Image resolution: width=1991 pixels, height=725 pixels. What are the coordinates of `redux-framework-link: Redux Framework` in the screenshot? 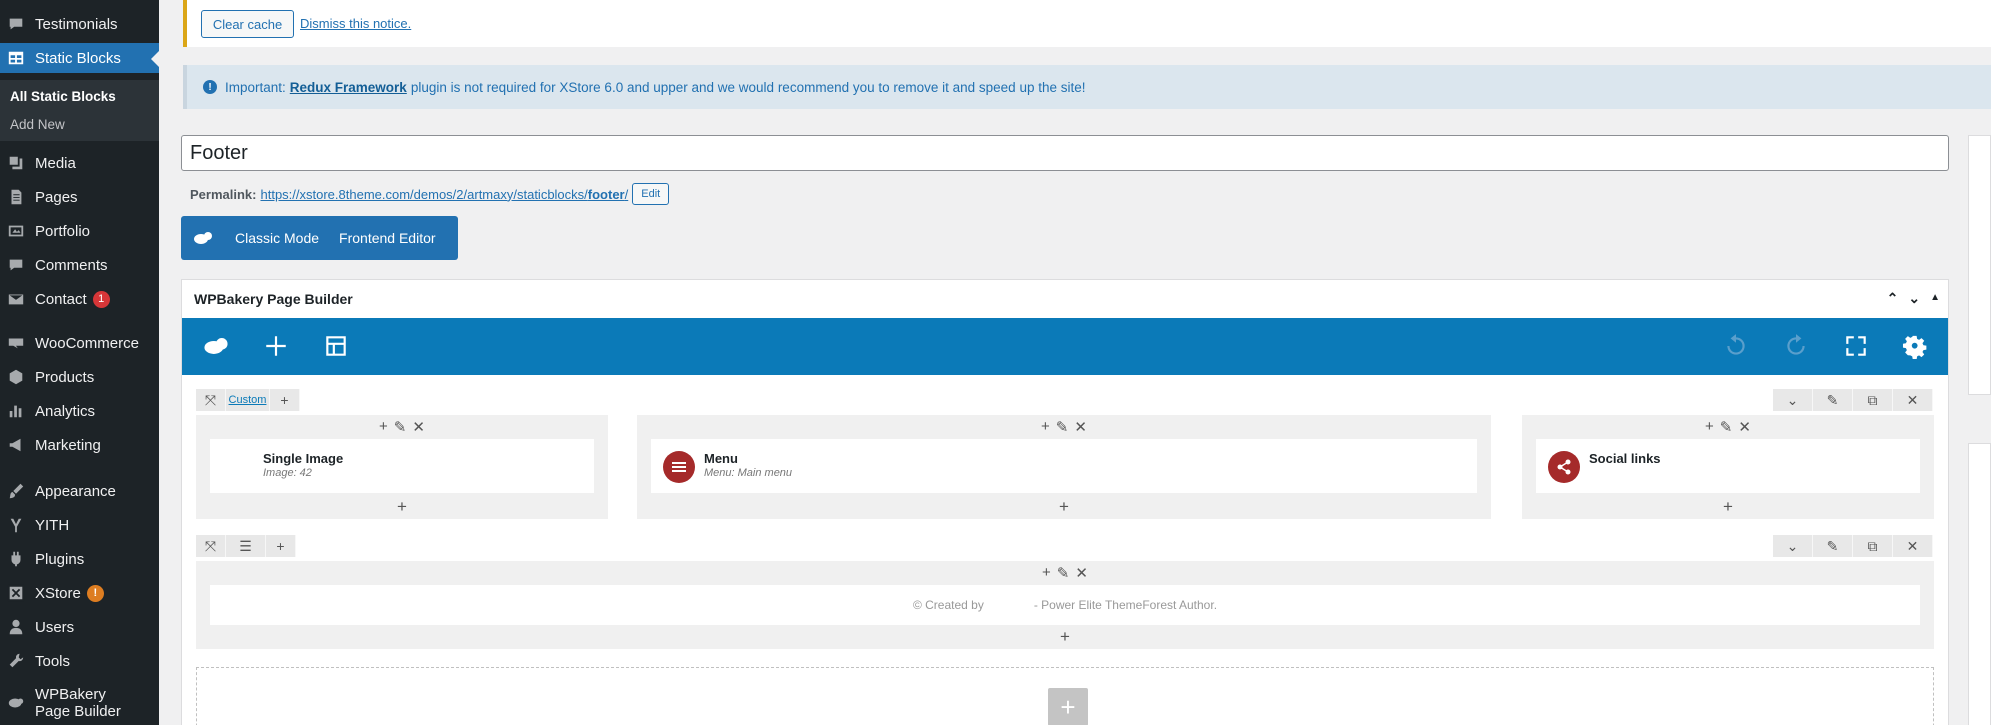 It's located at (348, 87).